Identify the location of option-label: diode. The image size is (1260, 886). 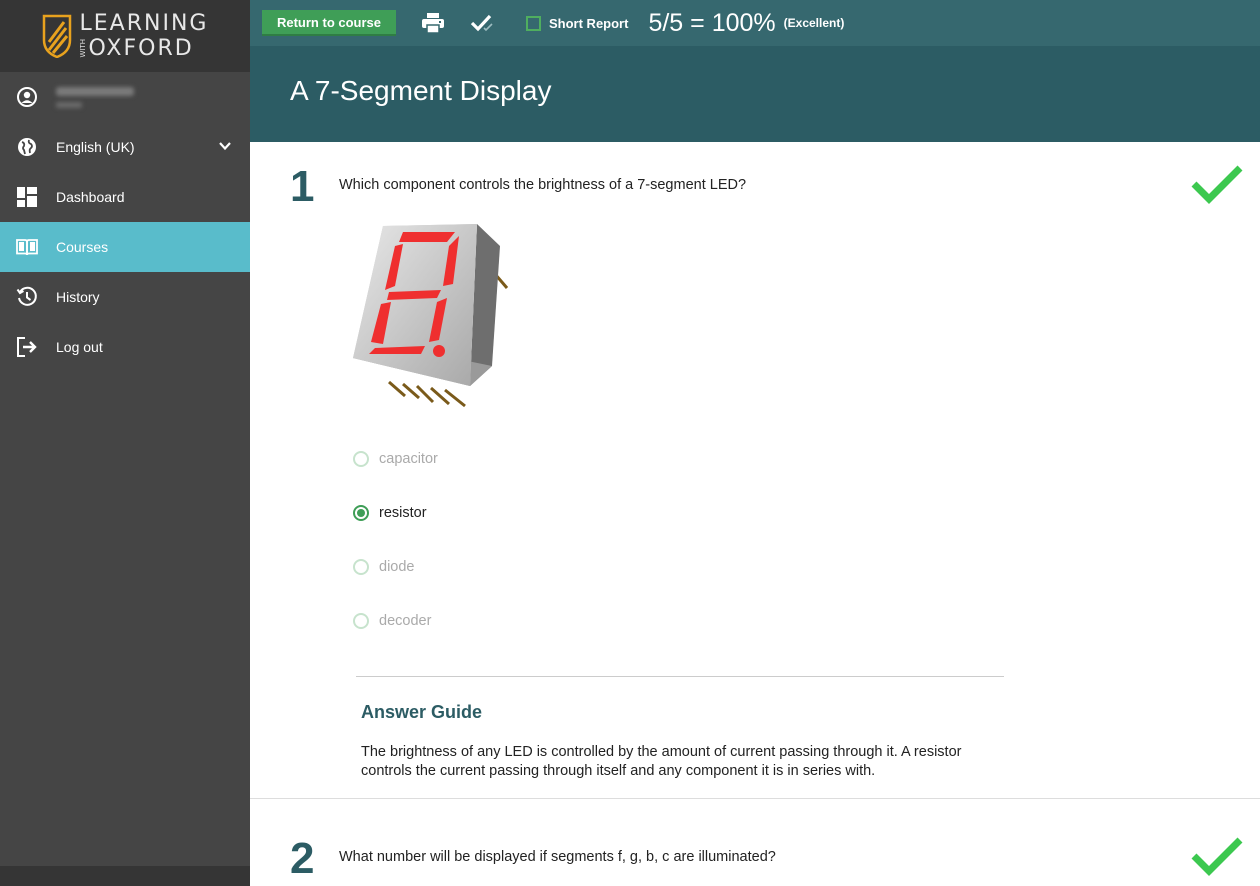
(397, 567).